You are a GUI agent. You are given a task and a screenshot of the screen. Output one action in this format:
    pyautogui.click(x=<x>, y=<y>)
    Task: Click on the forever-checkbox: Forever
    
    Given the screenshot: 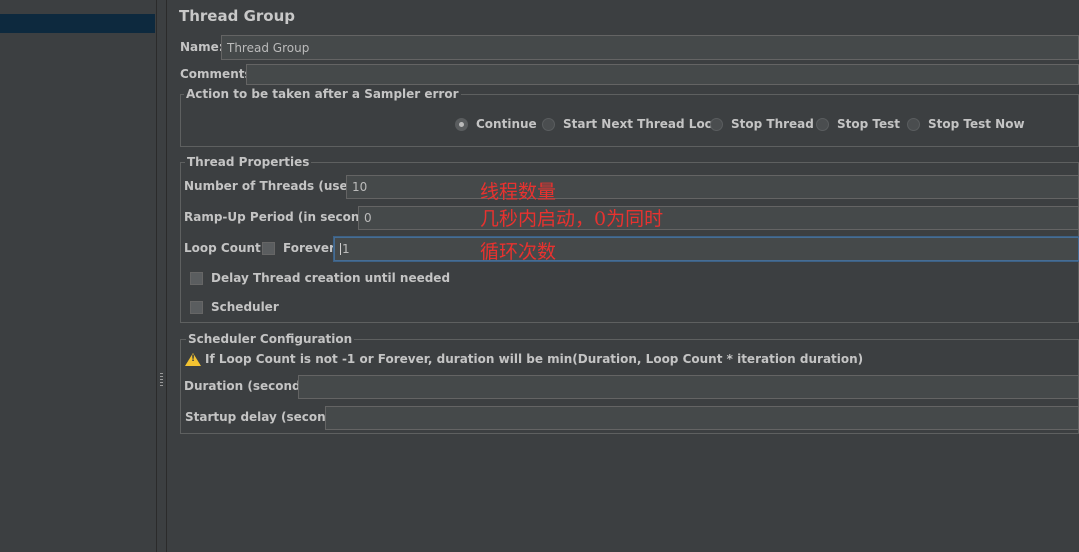 What is the action you would take?
    pyautogui.click(x=298, y=248)
    